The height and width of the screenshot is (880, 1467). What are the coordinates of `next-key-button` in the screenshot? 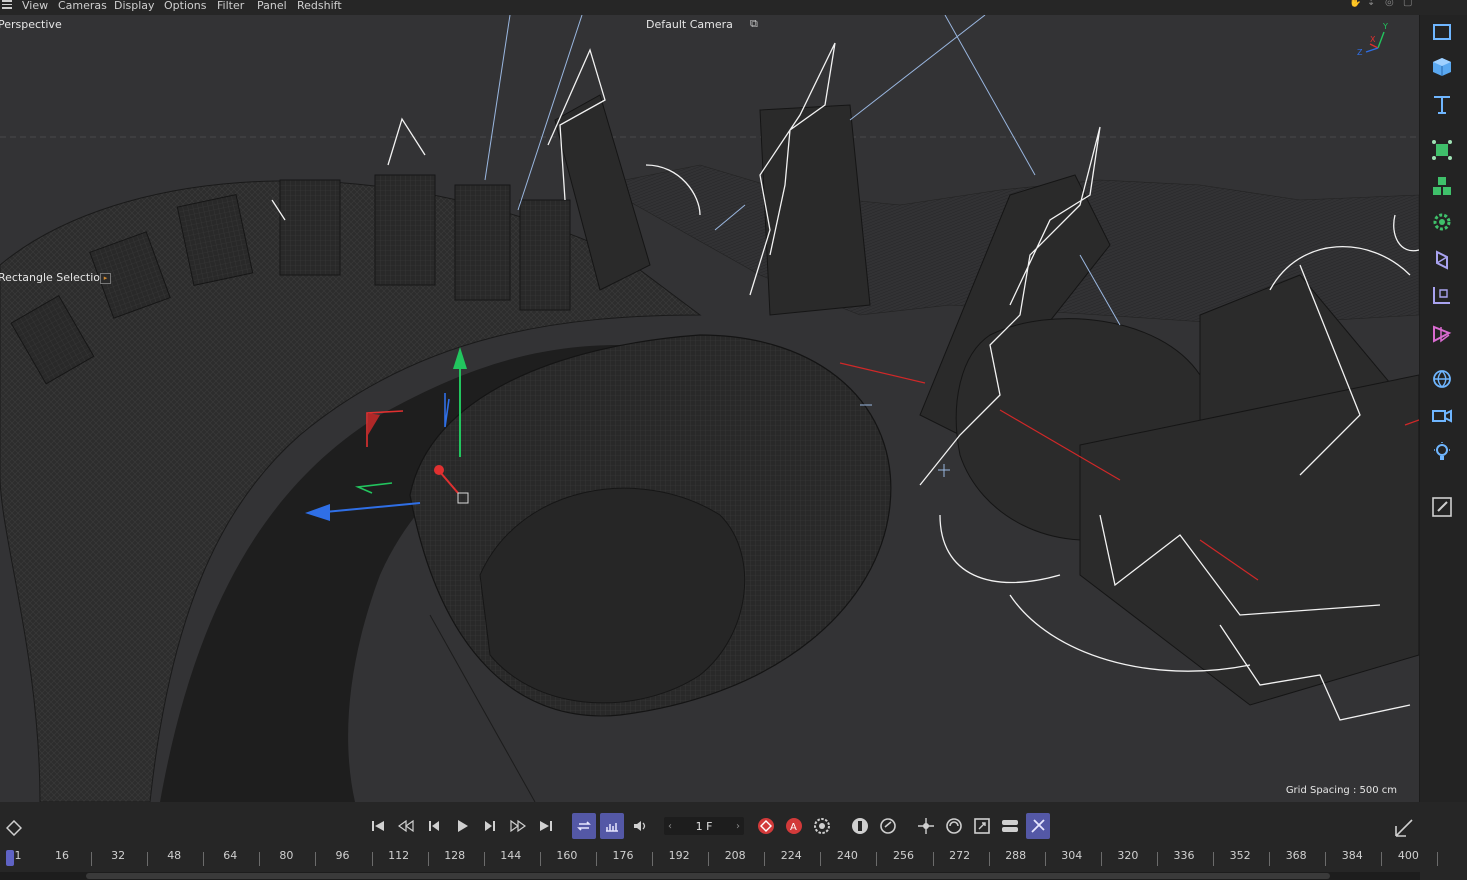 It's located at (518, 826).